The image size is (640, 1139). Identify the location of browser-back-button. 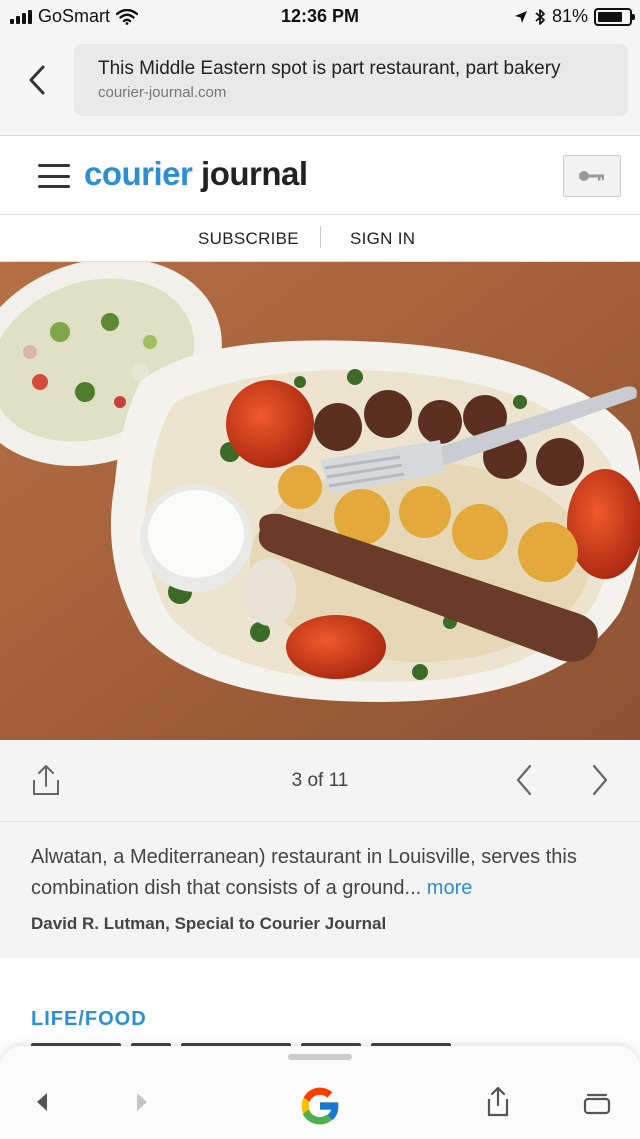
(42, 1102).